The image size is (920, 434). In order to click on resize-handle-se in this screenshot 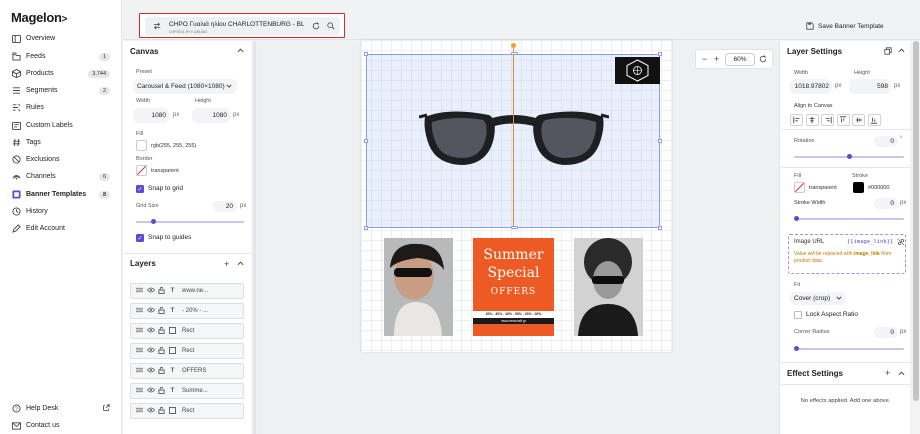, I will do `click(660, 228)`.